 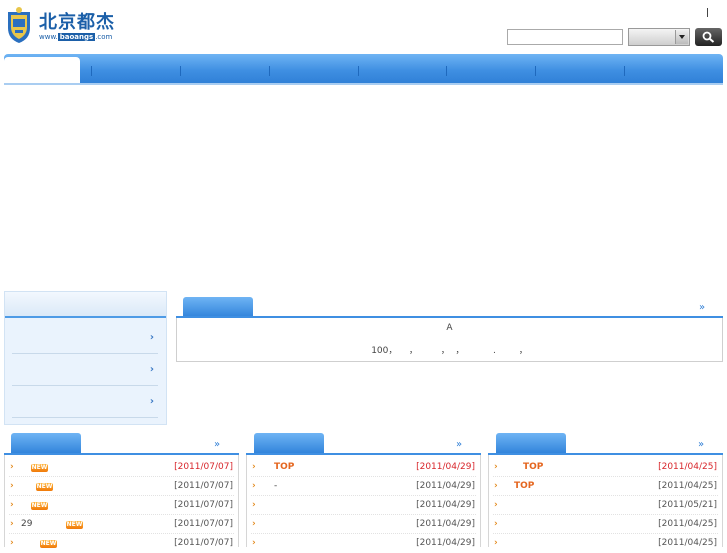 I want to click on search-category-select, so click(x=659, y=37).